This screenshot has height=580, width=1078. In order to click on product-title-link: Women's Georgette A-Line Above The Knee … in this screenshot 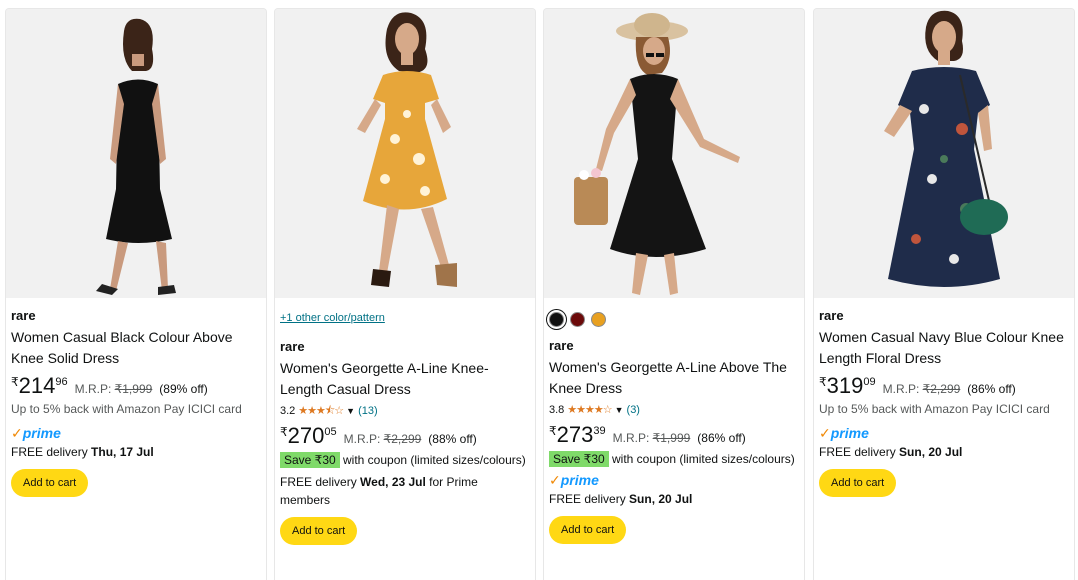, I will do `click(668, 377)`.